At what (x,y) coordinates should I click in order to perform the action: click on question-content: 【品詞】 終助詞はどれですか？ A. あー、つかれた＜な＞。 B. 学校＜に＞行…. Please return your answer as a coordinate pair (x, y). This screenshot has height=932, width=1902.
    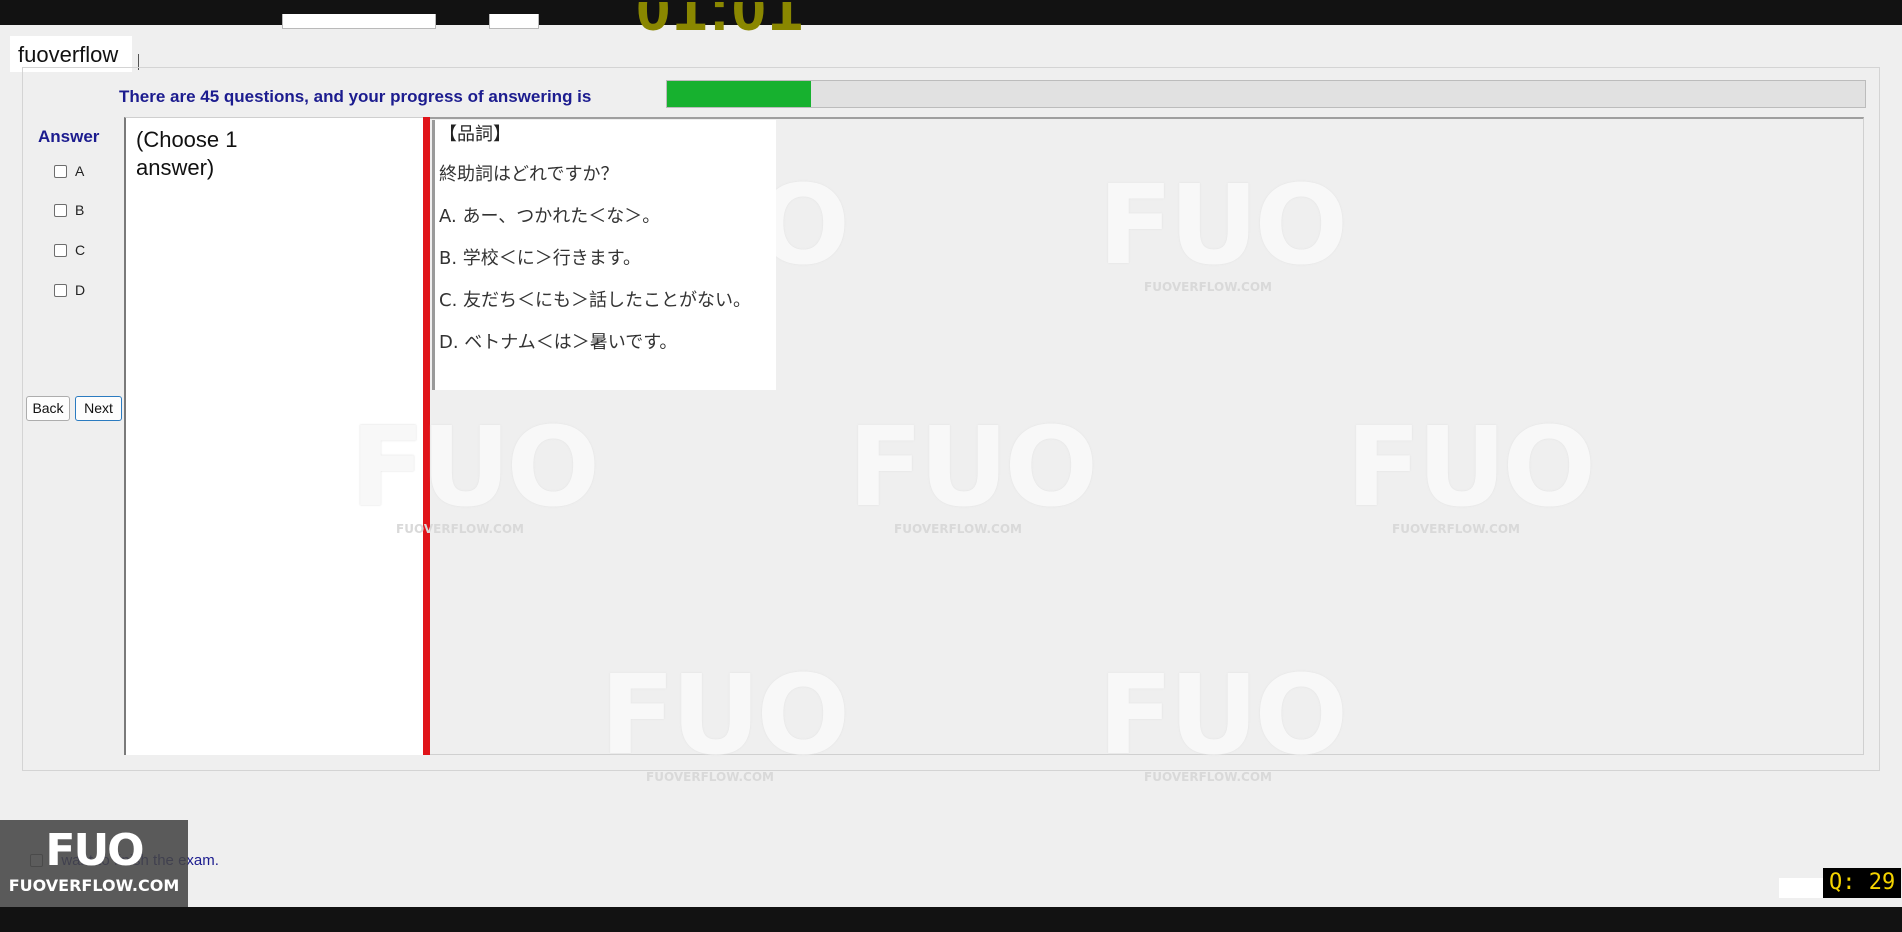
    Looking at the image, I should click on (604, 255).